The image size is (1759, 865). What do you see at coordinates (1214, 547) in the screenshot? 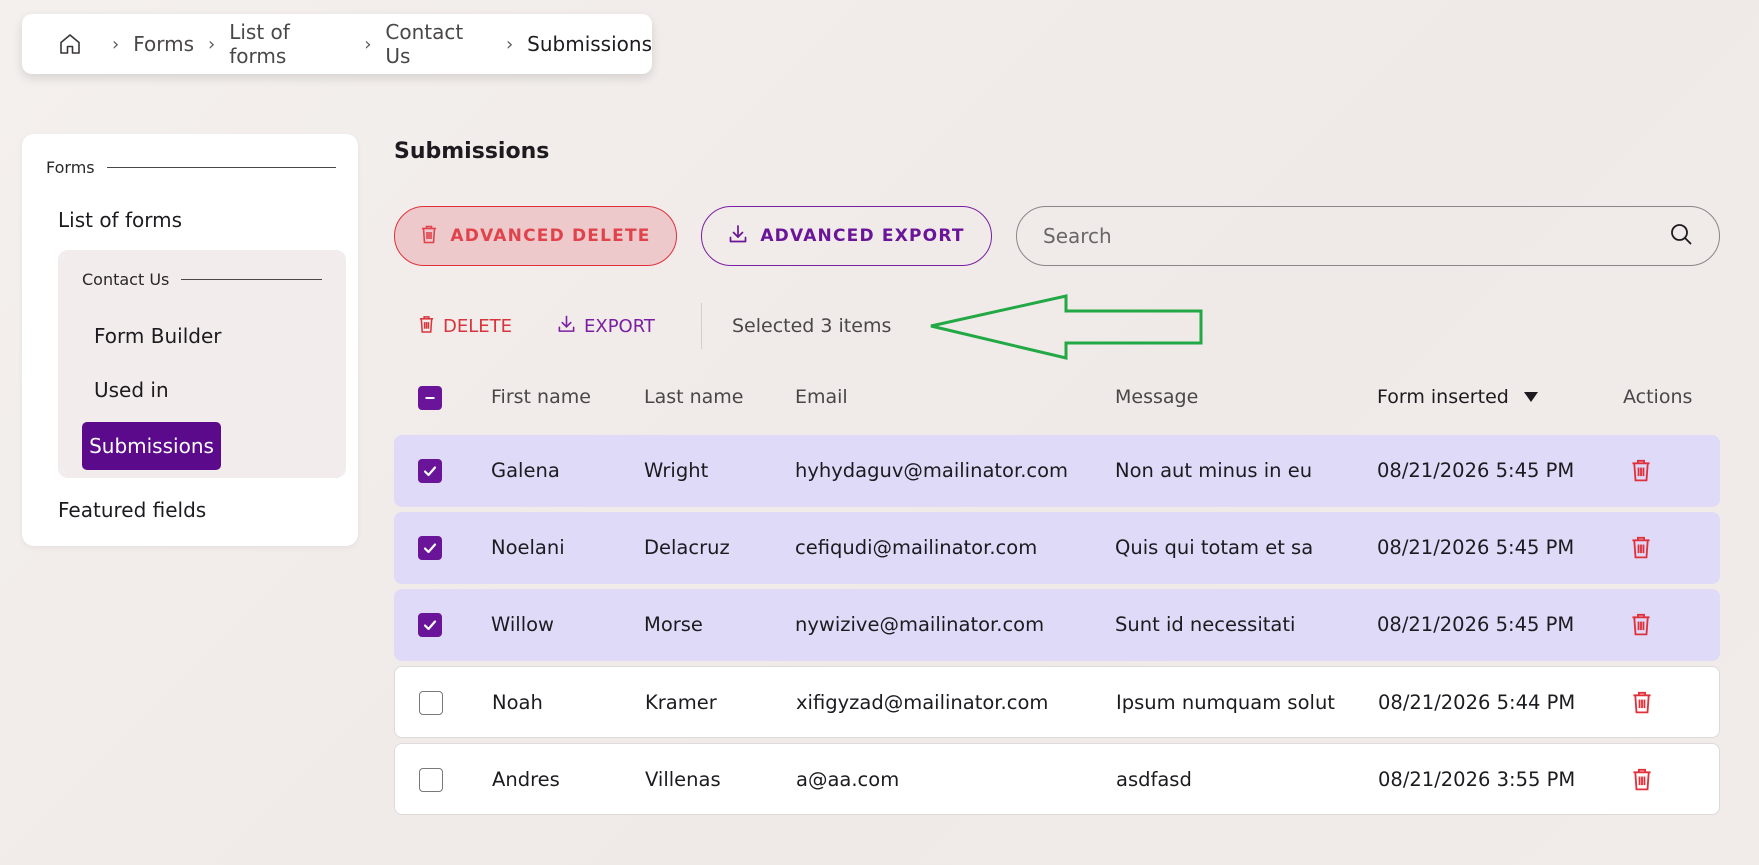
I see `cell-message: Quis qui totam et sa` at bounding box center [1214, 547].